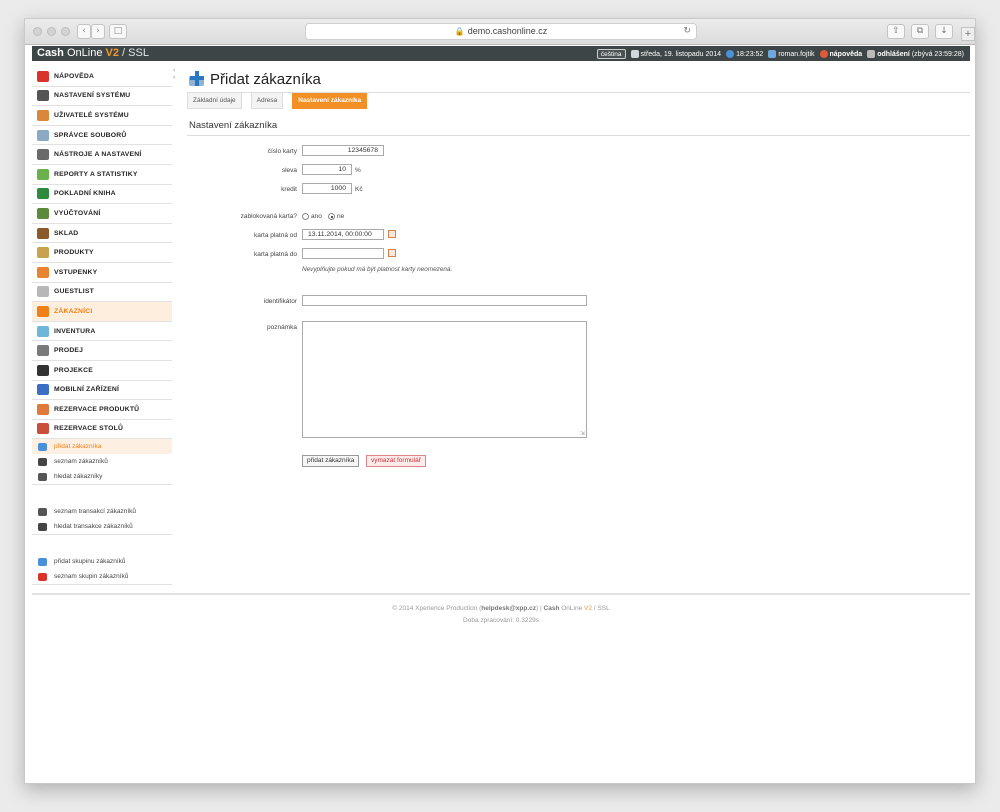 Image resolution: width=1000 pixels, height=812 pixels. Describe the element at coordinates (102, 77) in the screenshot. I see `sidebar-item-0: NÁPOVĚDA` at that location.